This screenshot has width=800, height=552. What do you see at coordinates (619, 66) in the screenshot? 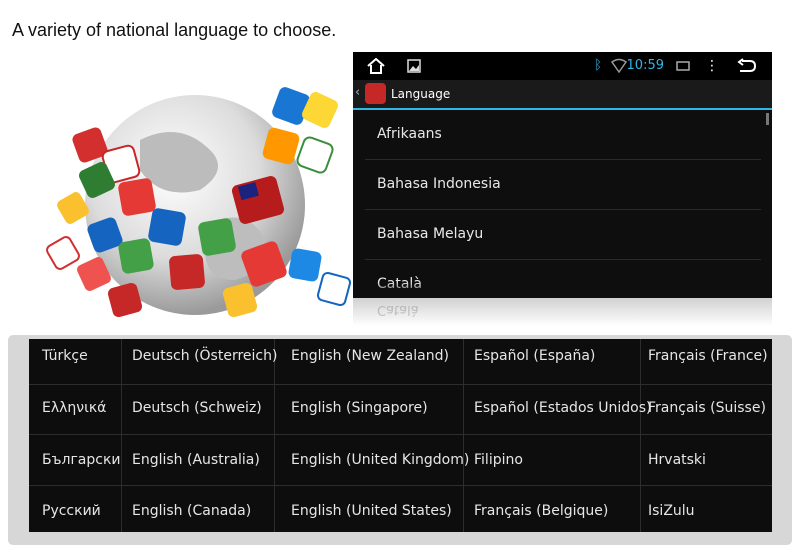
I see `wifi-icon` at bounding box center [619, 66].